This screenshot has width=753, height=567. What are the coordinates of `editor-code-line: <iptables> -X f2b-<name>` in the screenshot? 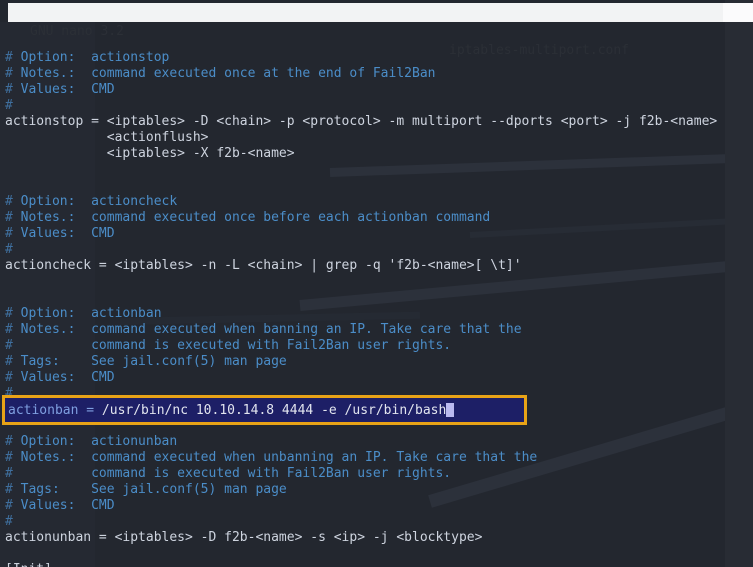 It's located at (150, 153).